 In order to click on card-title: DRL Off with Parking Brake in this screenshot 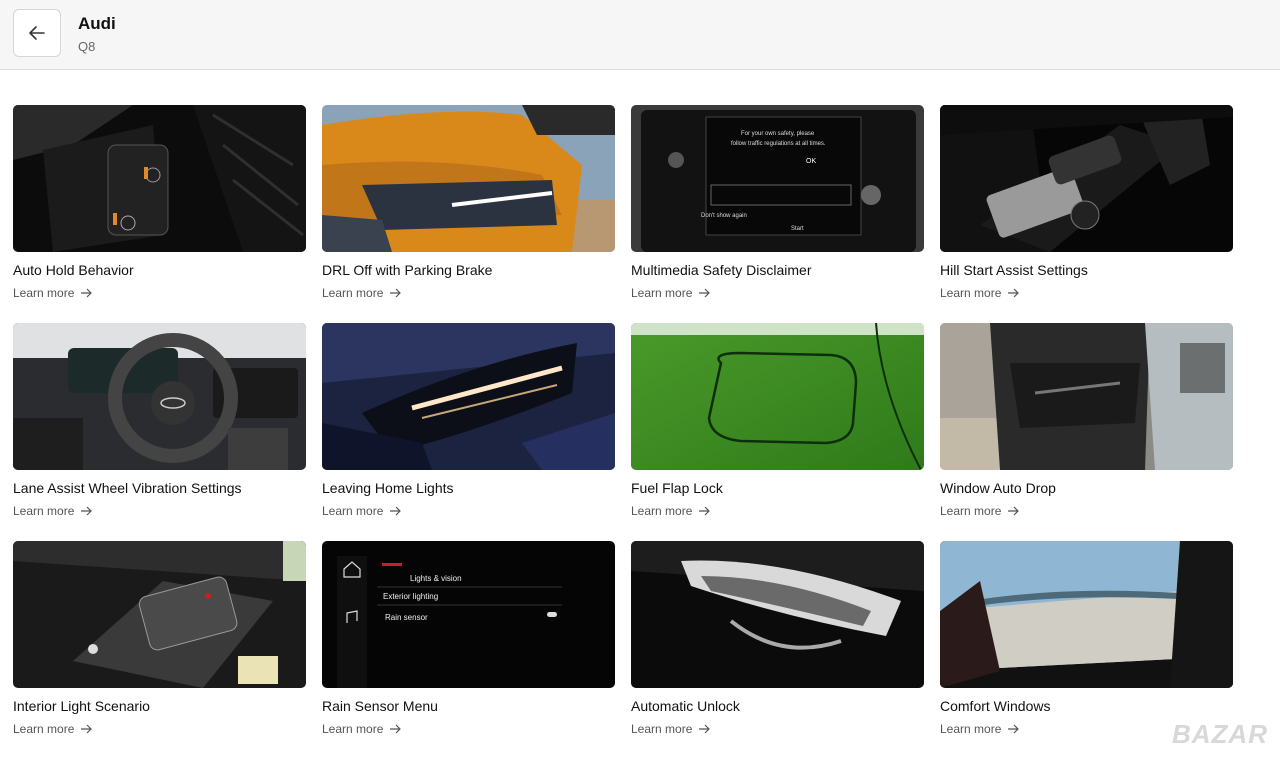, I will do `click(407, 270)`.